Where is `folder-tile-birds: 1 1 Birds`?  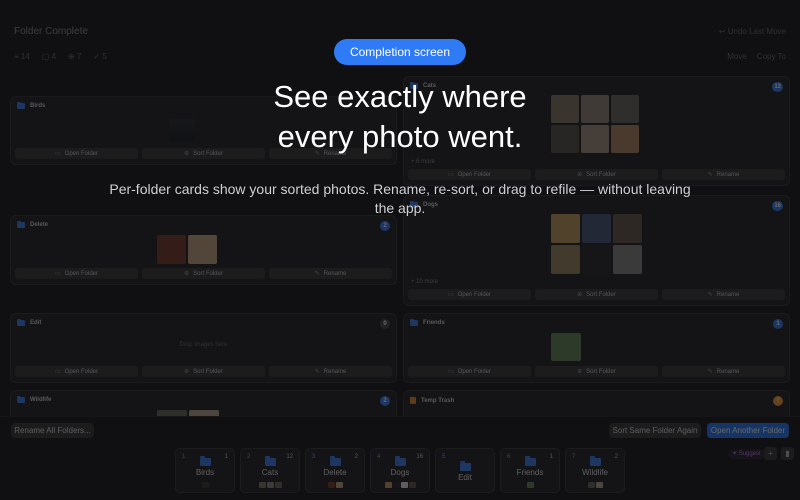
folder-tile-birds: 1 1 Birds is located at coordinates (205, 470).